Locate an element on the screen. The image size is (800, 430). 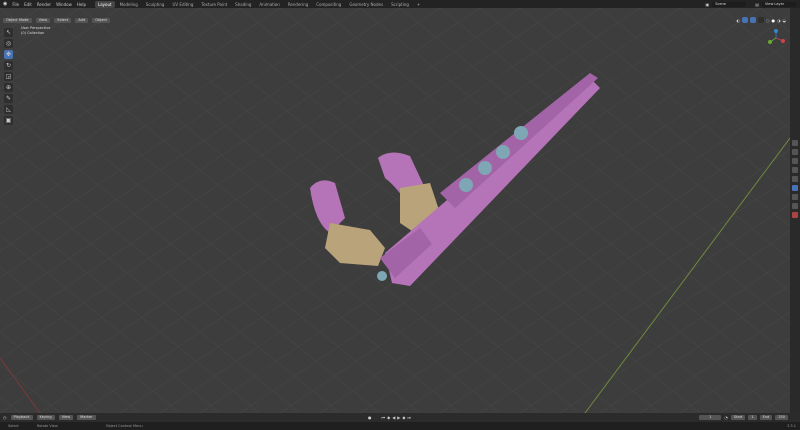
mode-dropdown: Object Mode is located at coordinates (17, 20).